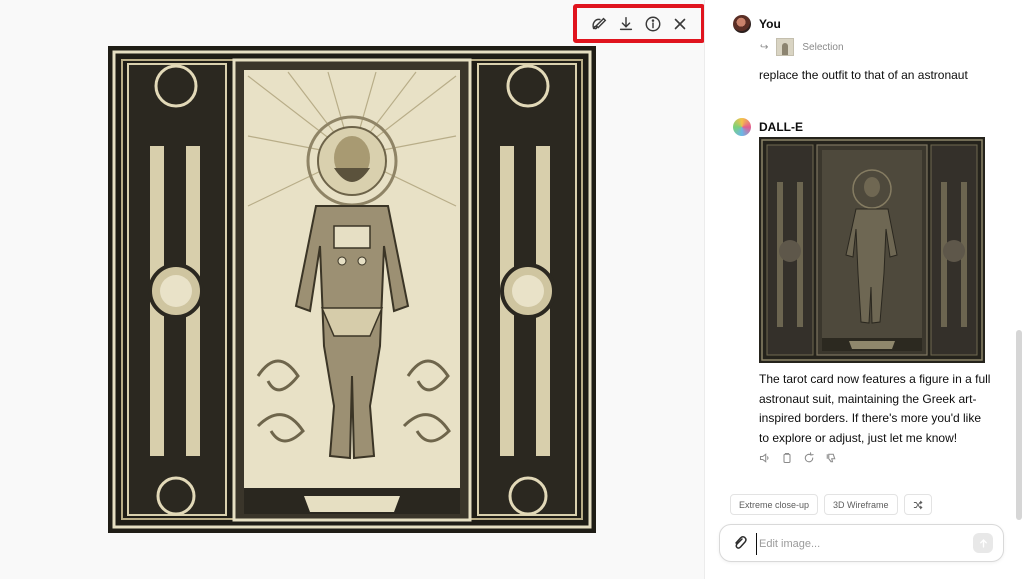 The height and width of the screenshot is (579, 1024). What do you see at coordinates (757, 24) in the screenshot?
I see `user-message-header: You` at bounding box center [757, 24].